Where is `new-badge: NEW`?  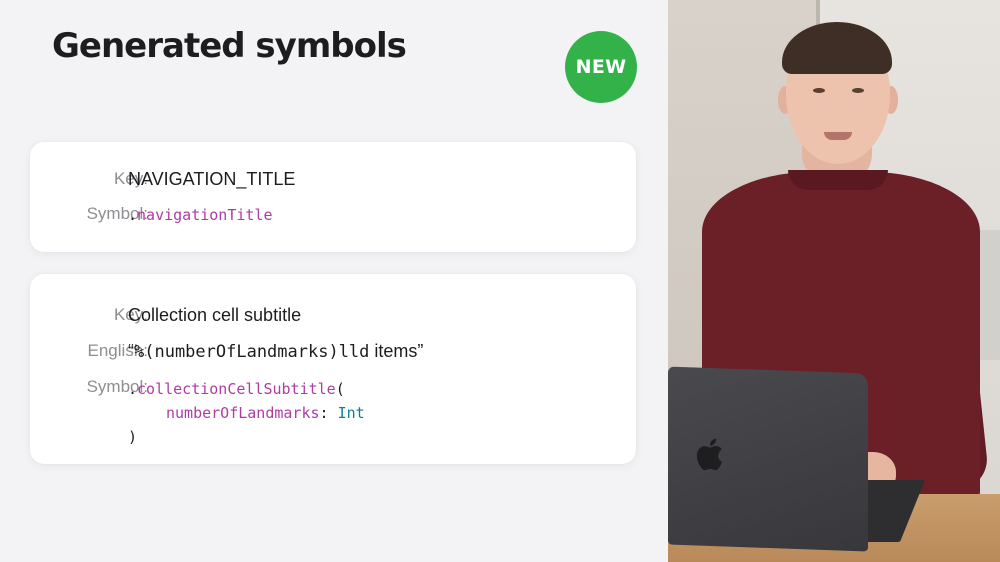
new-badge: NEW is located at coordinates (601, 67).